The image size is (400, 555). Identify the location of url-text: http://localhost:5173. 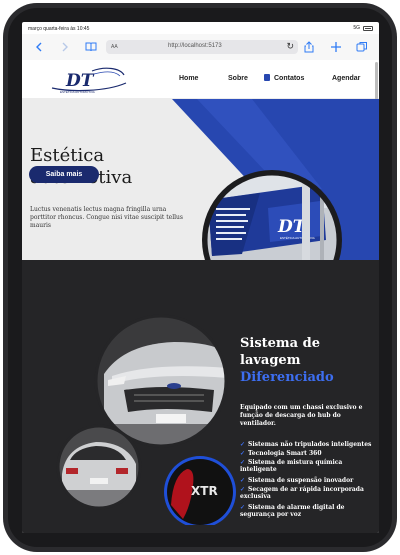
(195, 46).